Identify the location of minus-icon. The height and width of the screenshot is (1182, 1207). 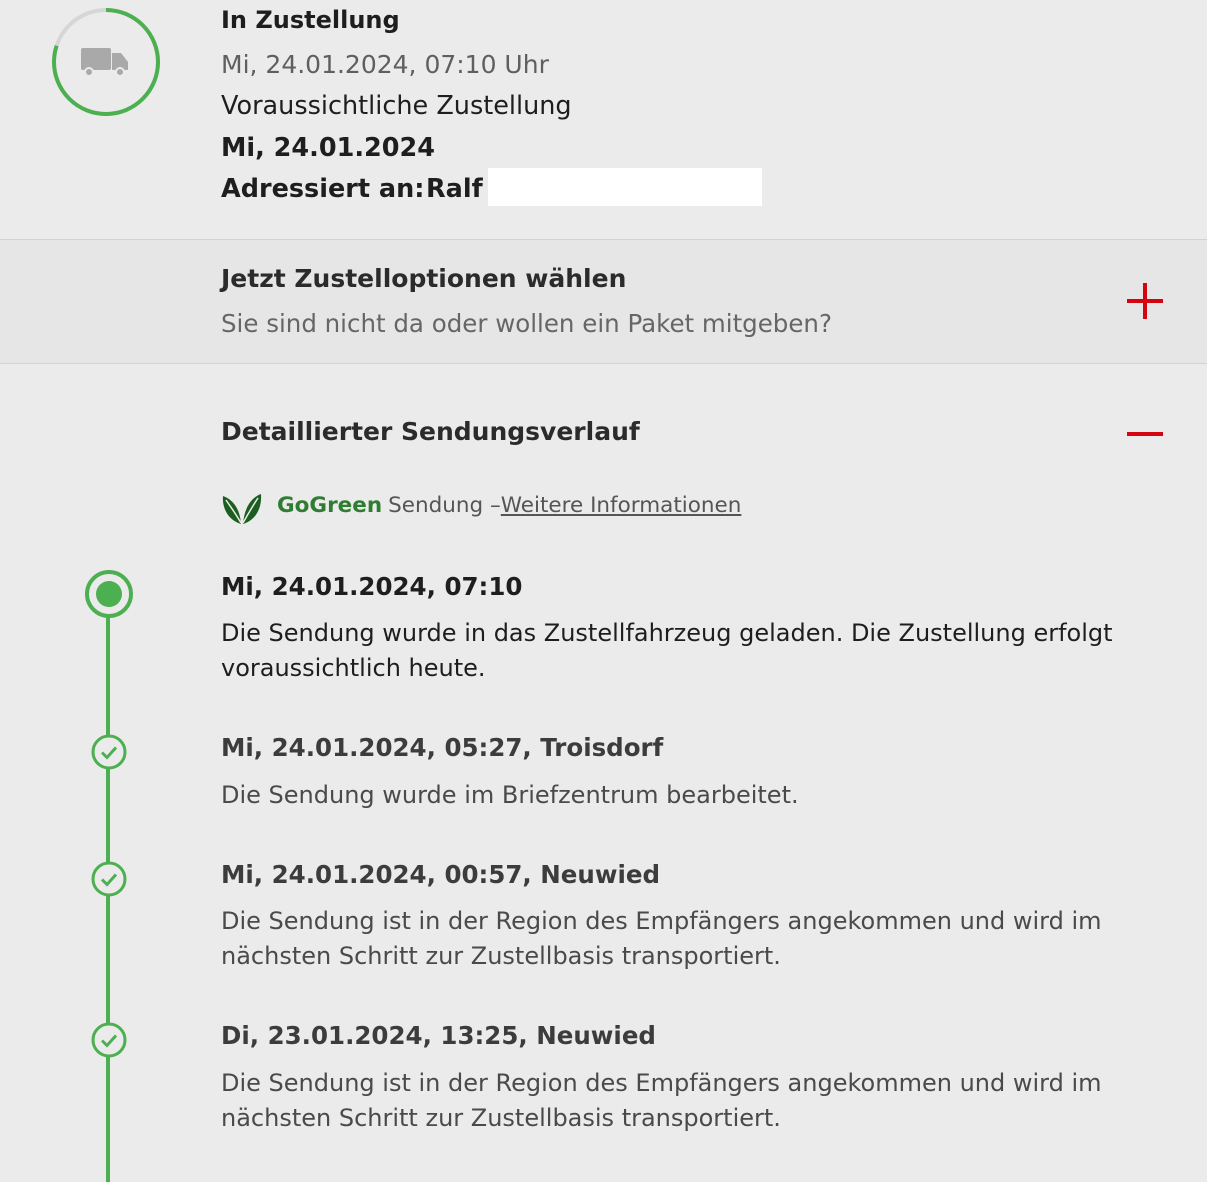
(1145, 434).